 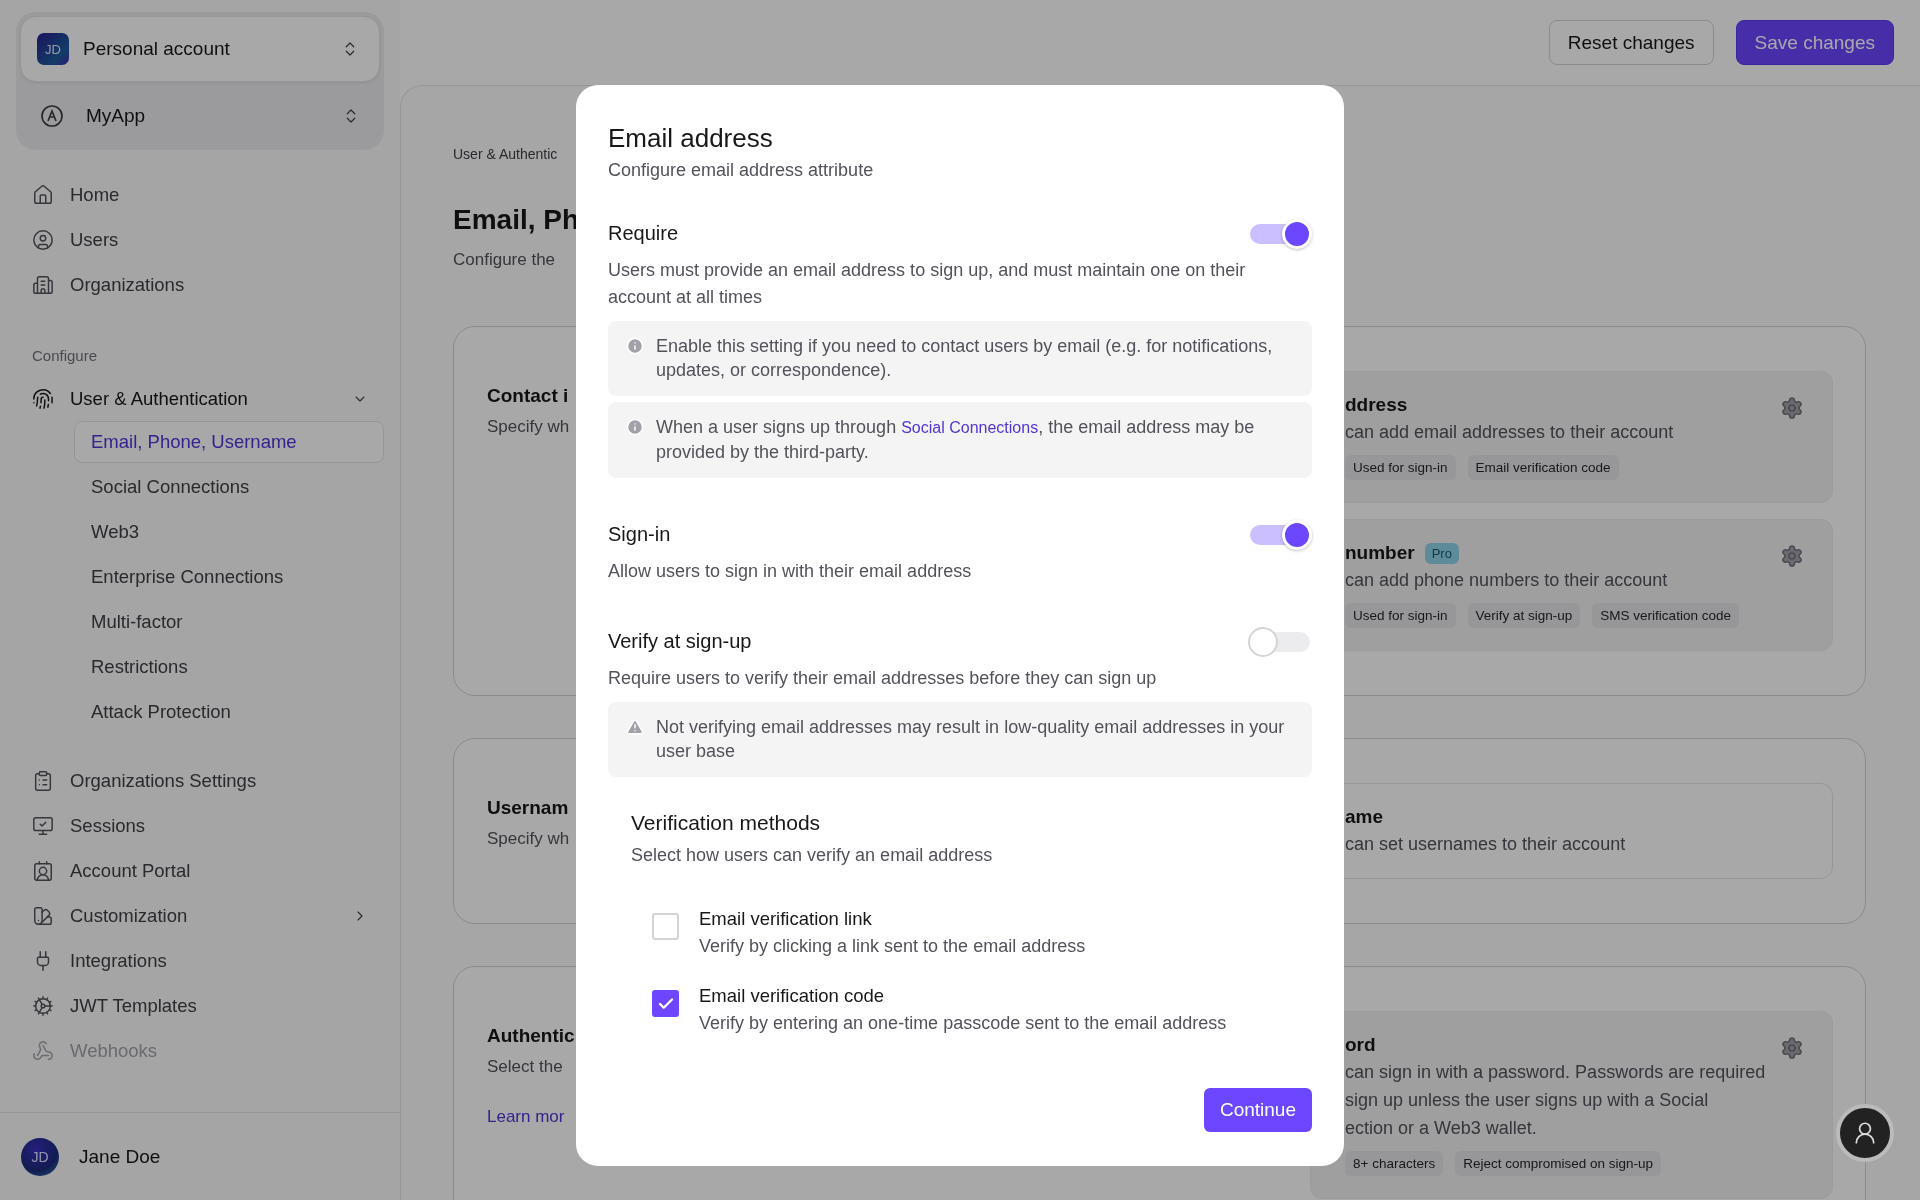 I want to click on nav-subitem: Attack Protection, so click(x=229, y=712).